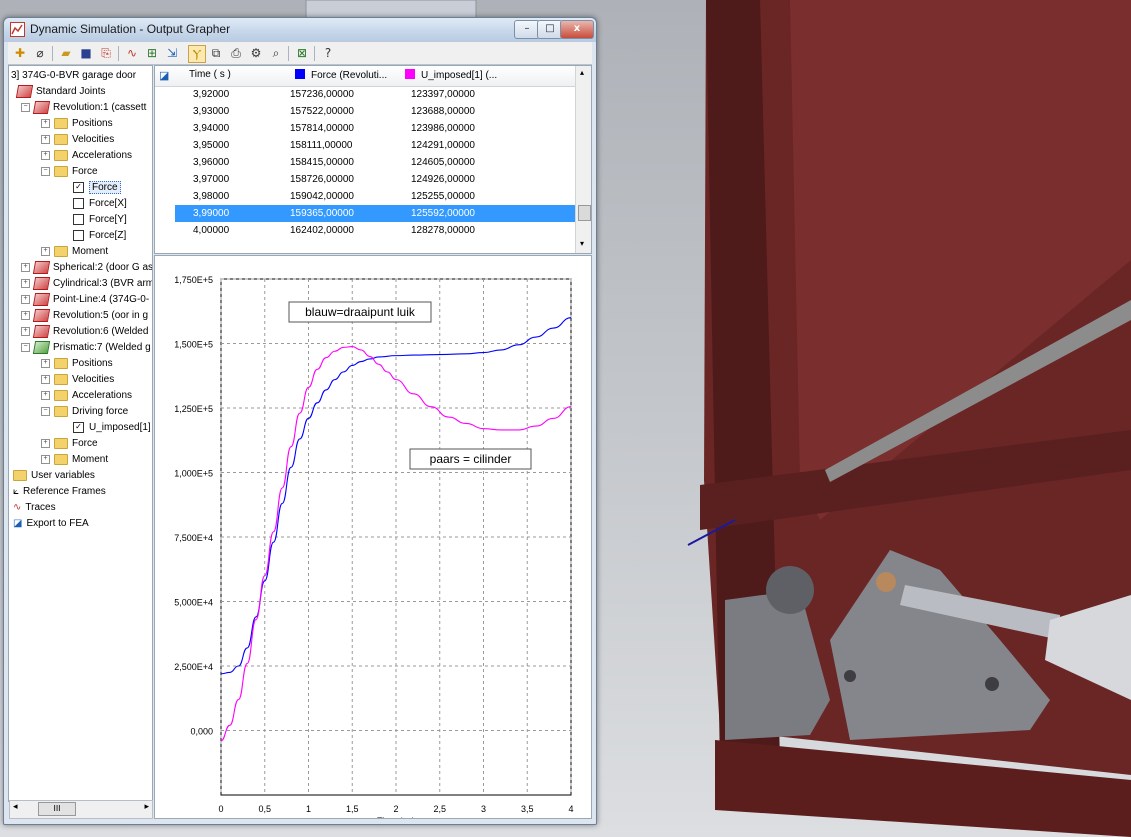  Describe the element at coordinates (99, 236) in the screenshot. I see `tree-force-z: Force[Z]` at that location.